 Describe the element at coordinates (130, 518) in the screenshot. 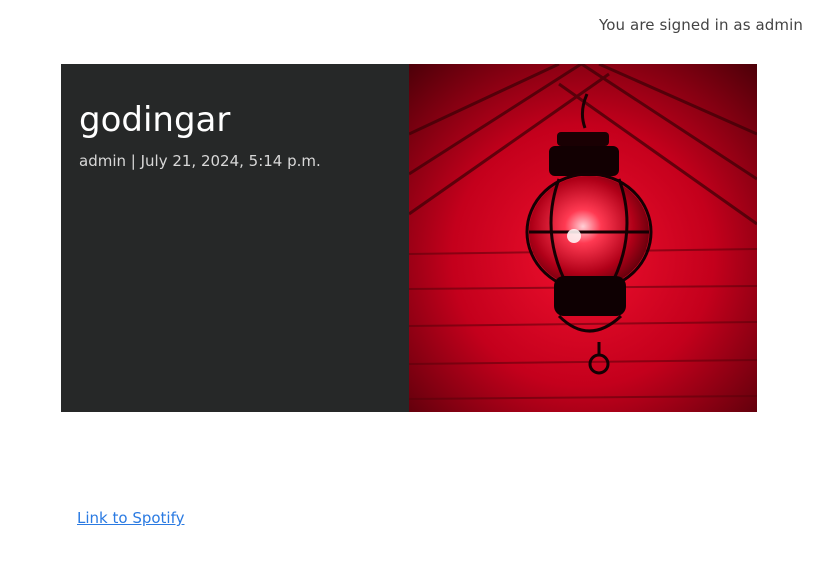

I see `spotify-link: Link to Spotify` at that location.